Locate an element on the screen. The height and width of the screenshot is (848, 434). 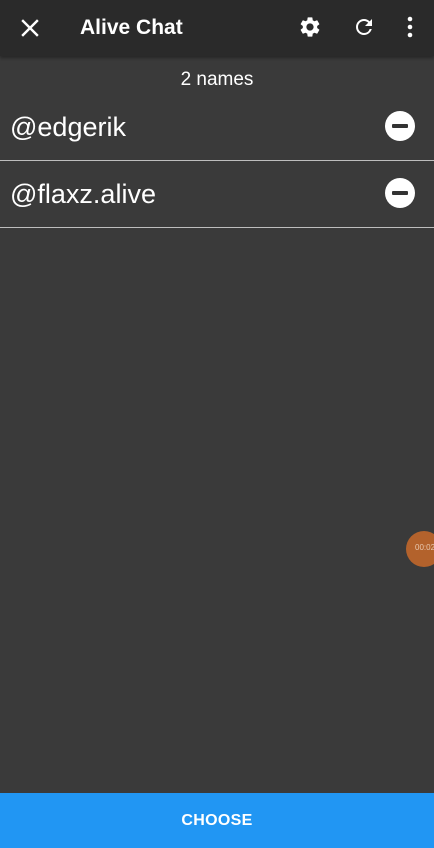
refresh-icon is located at coordinates (364, 27).